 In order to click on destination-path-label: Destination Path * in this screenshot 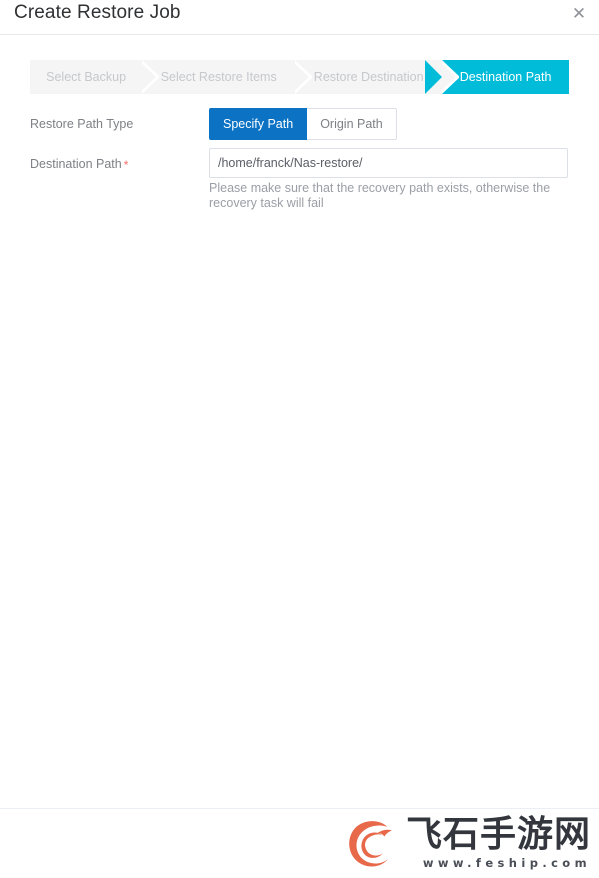, I will do `click(114, 164)`.